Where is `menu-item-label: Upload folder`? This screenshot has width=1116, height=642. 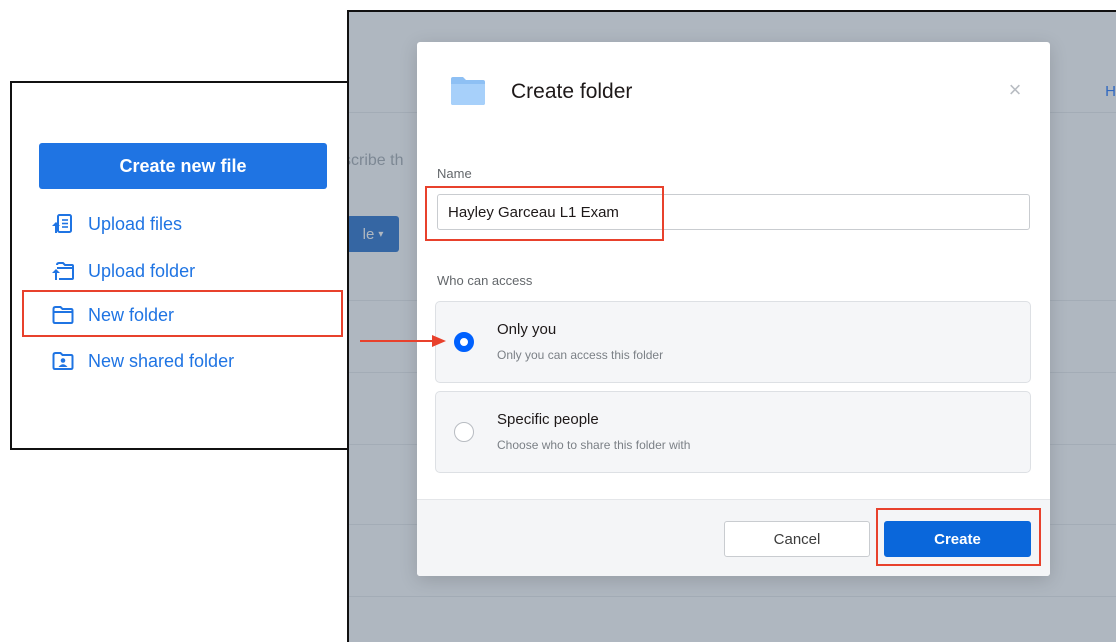
menu-item-label: Upload folder is located at coordinates (142, 270).